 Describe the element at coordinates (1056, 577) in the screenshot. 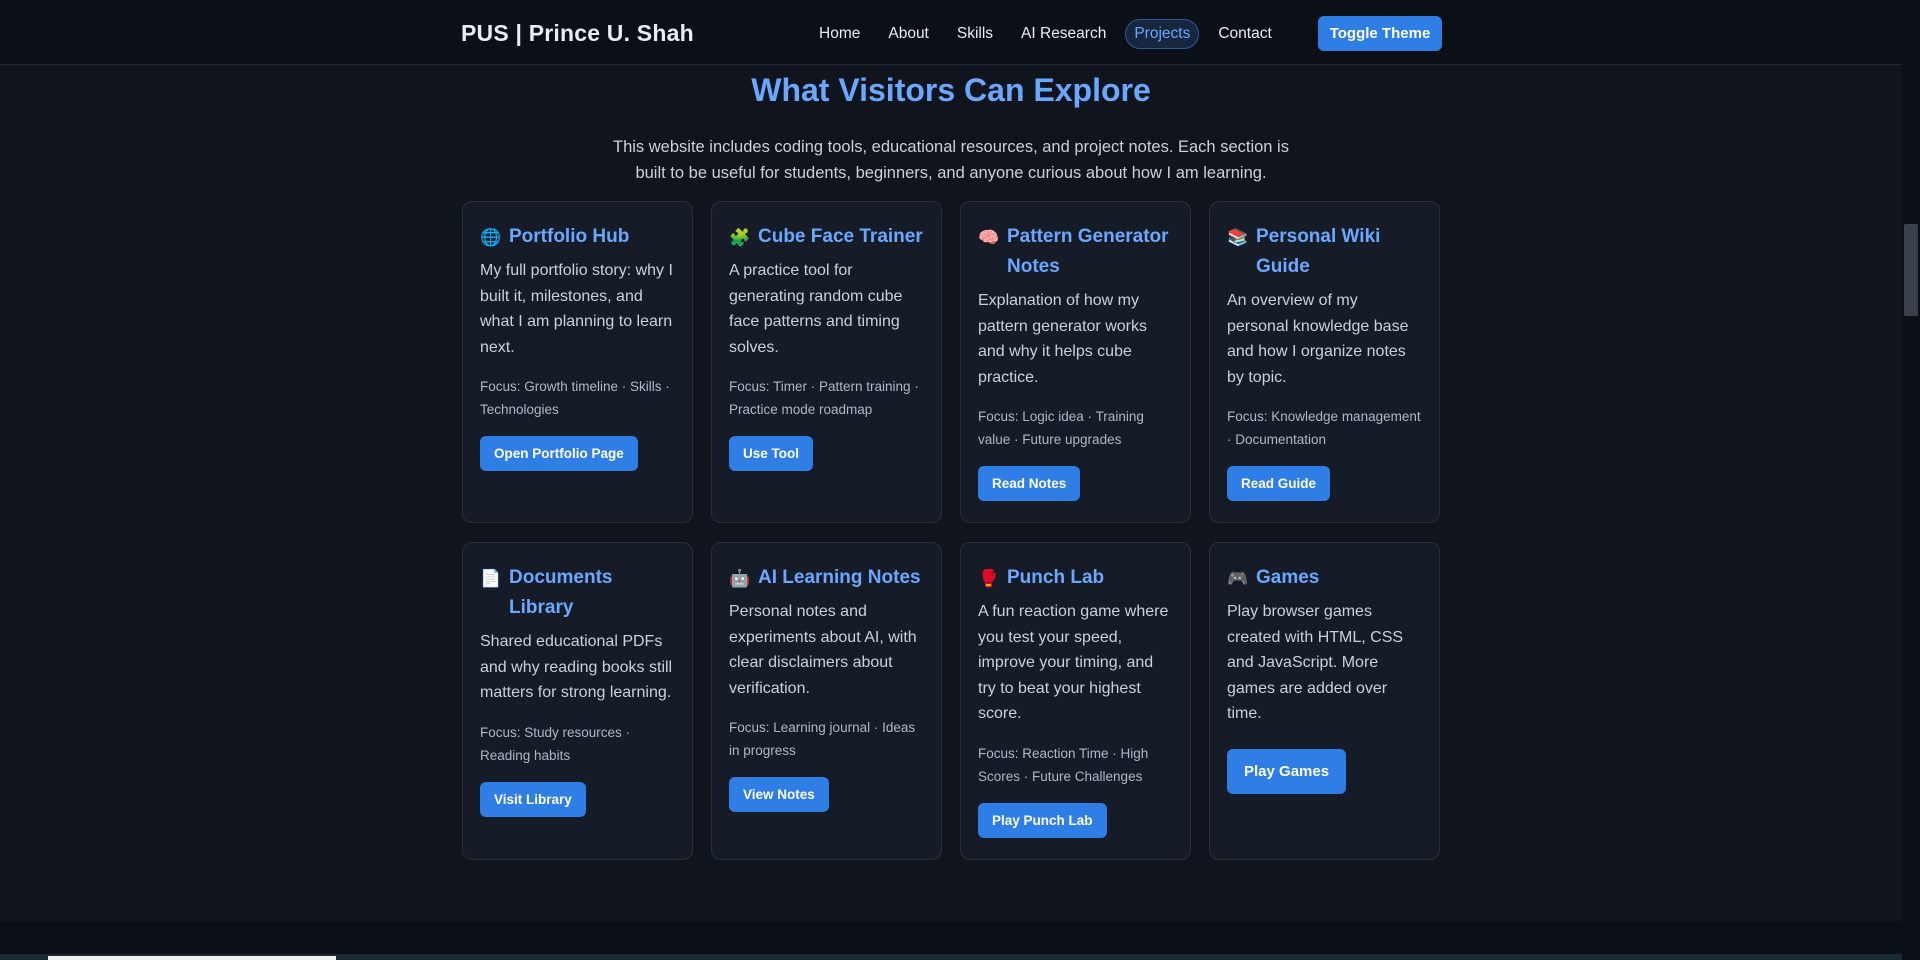

I see `card-title-text: Punch Lab` at that location.